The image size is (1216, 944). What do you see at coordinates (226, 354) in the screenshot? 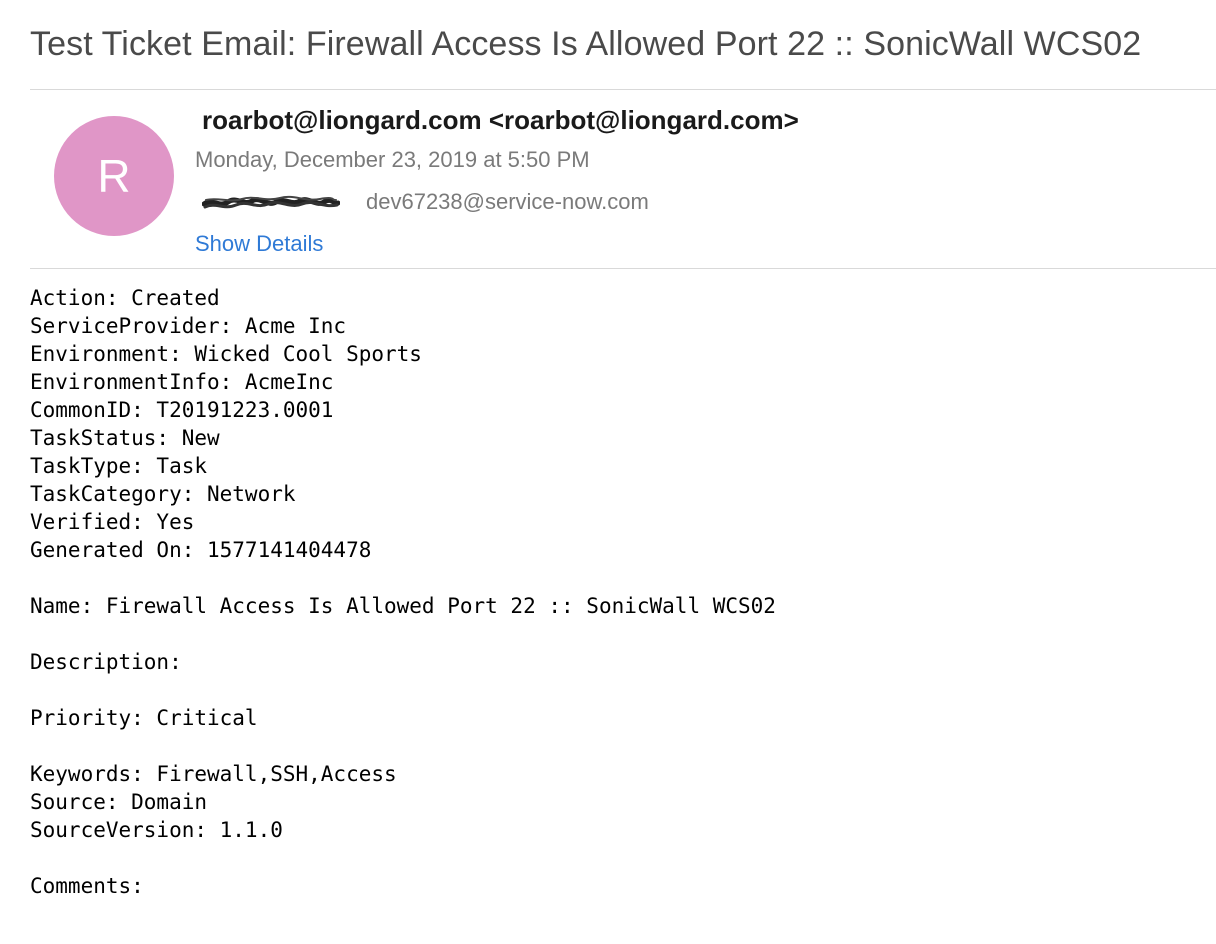
I see `body-line: Environment: Wicked Cool Sports` at bounding box center [226, 354].